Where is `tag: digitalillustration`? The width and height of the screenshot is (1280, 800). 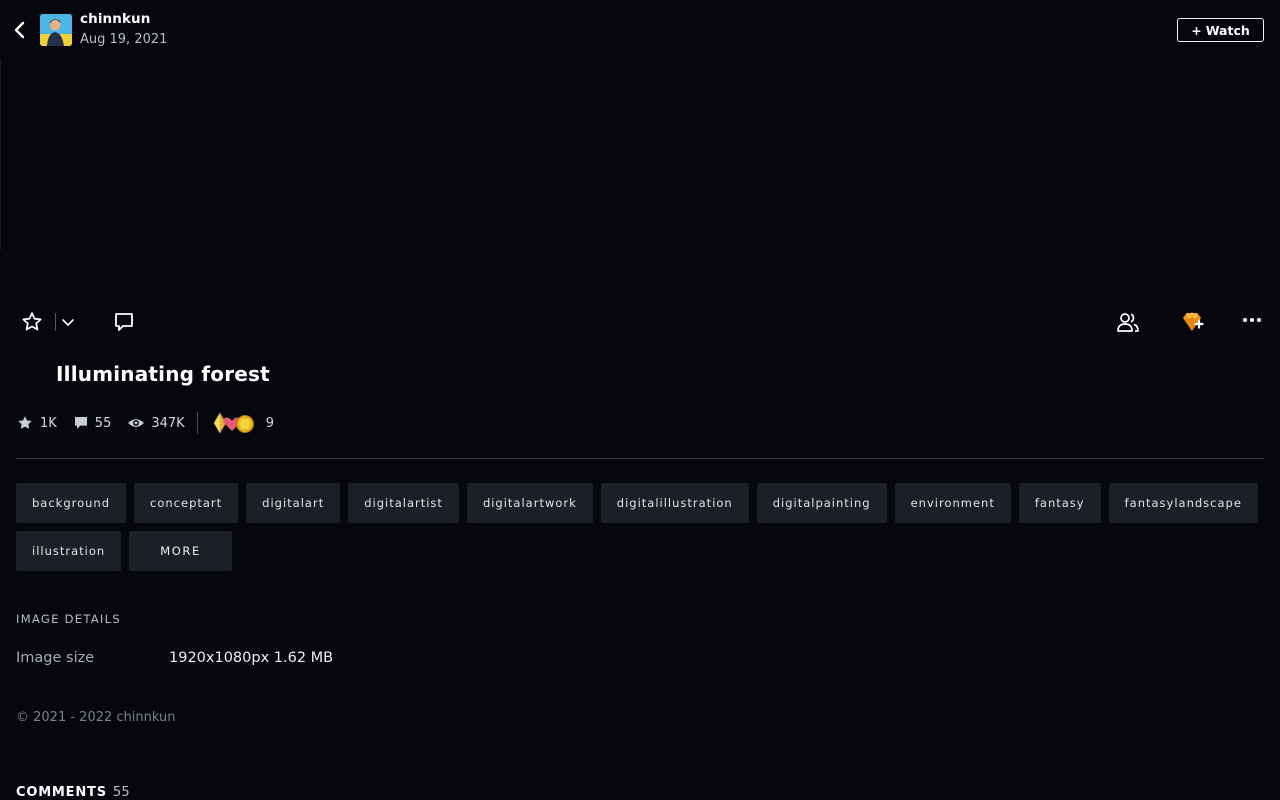
tag: digitalillustration is located at coordinates (674, 503).